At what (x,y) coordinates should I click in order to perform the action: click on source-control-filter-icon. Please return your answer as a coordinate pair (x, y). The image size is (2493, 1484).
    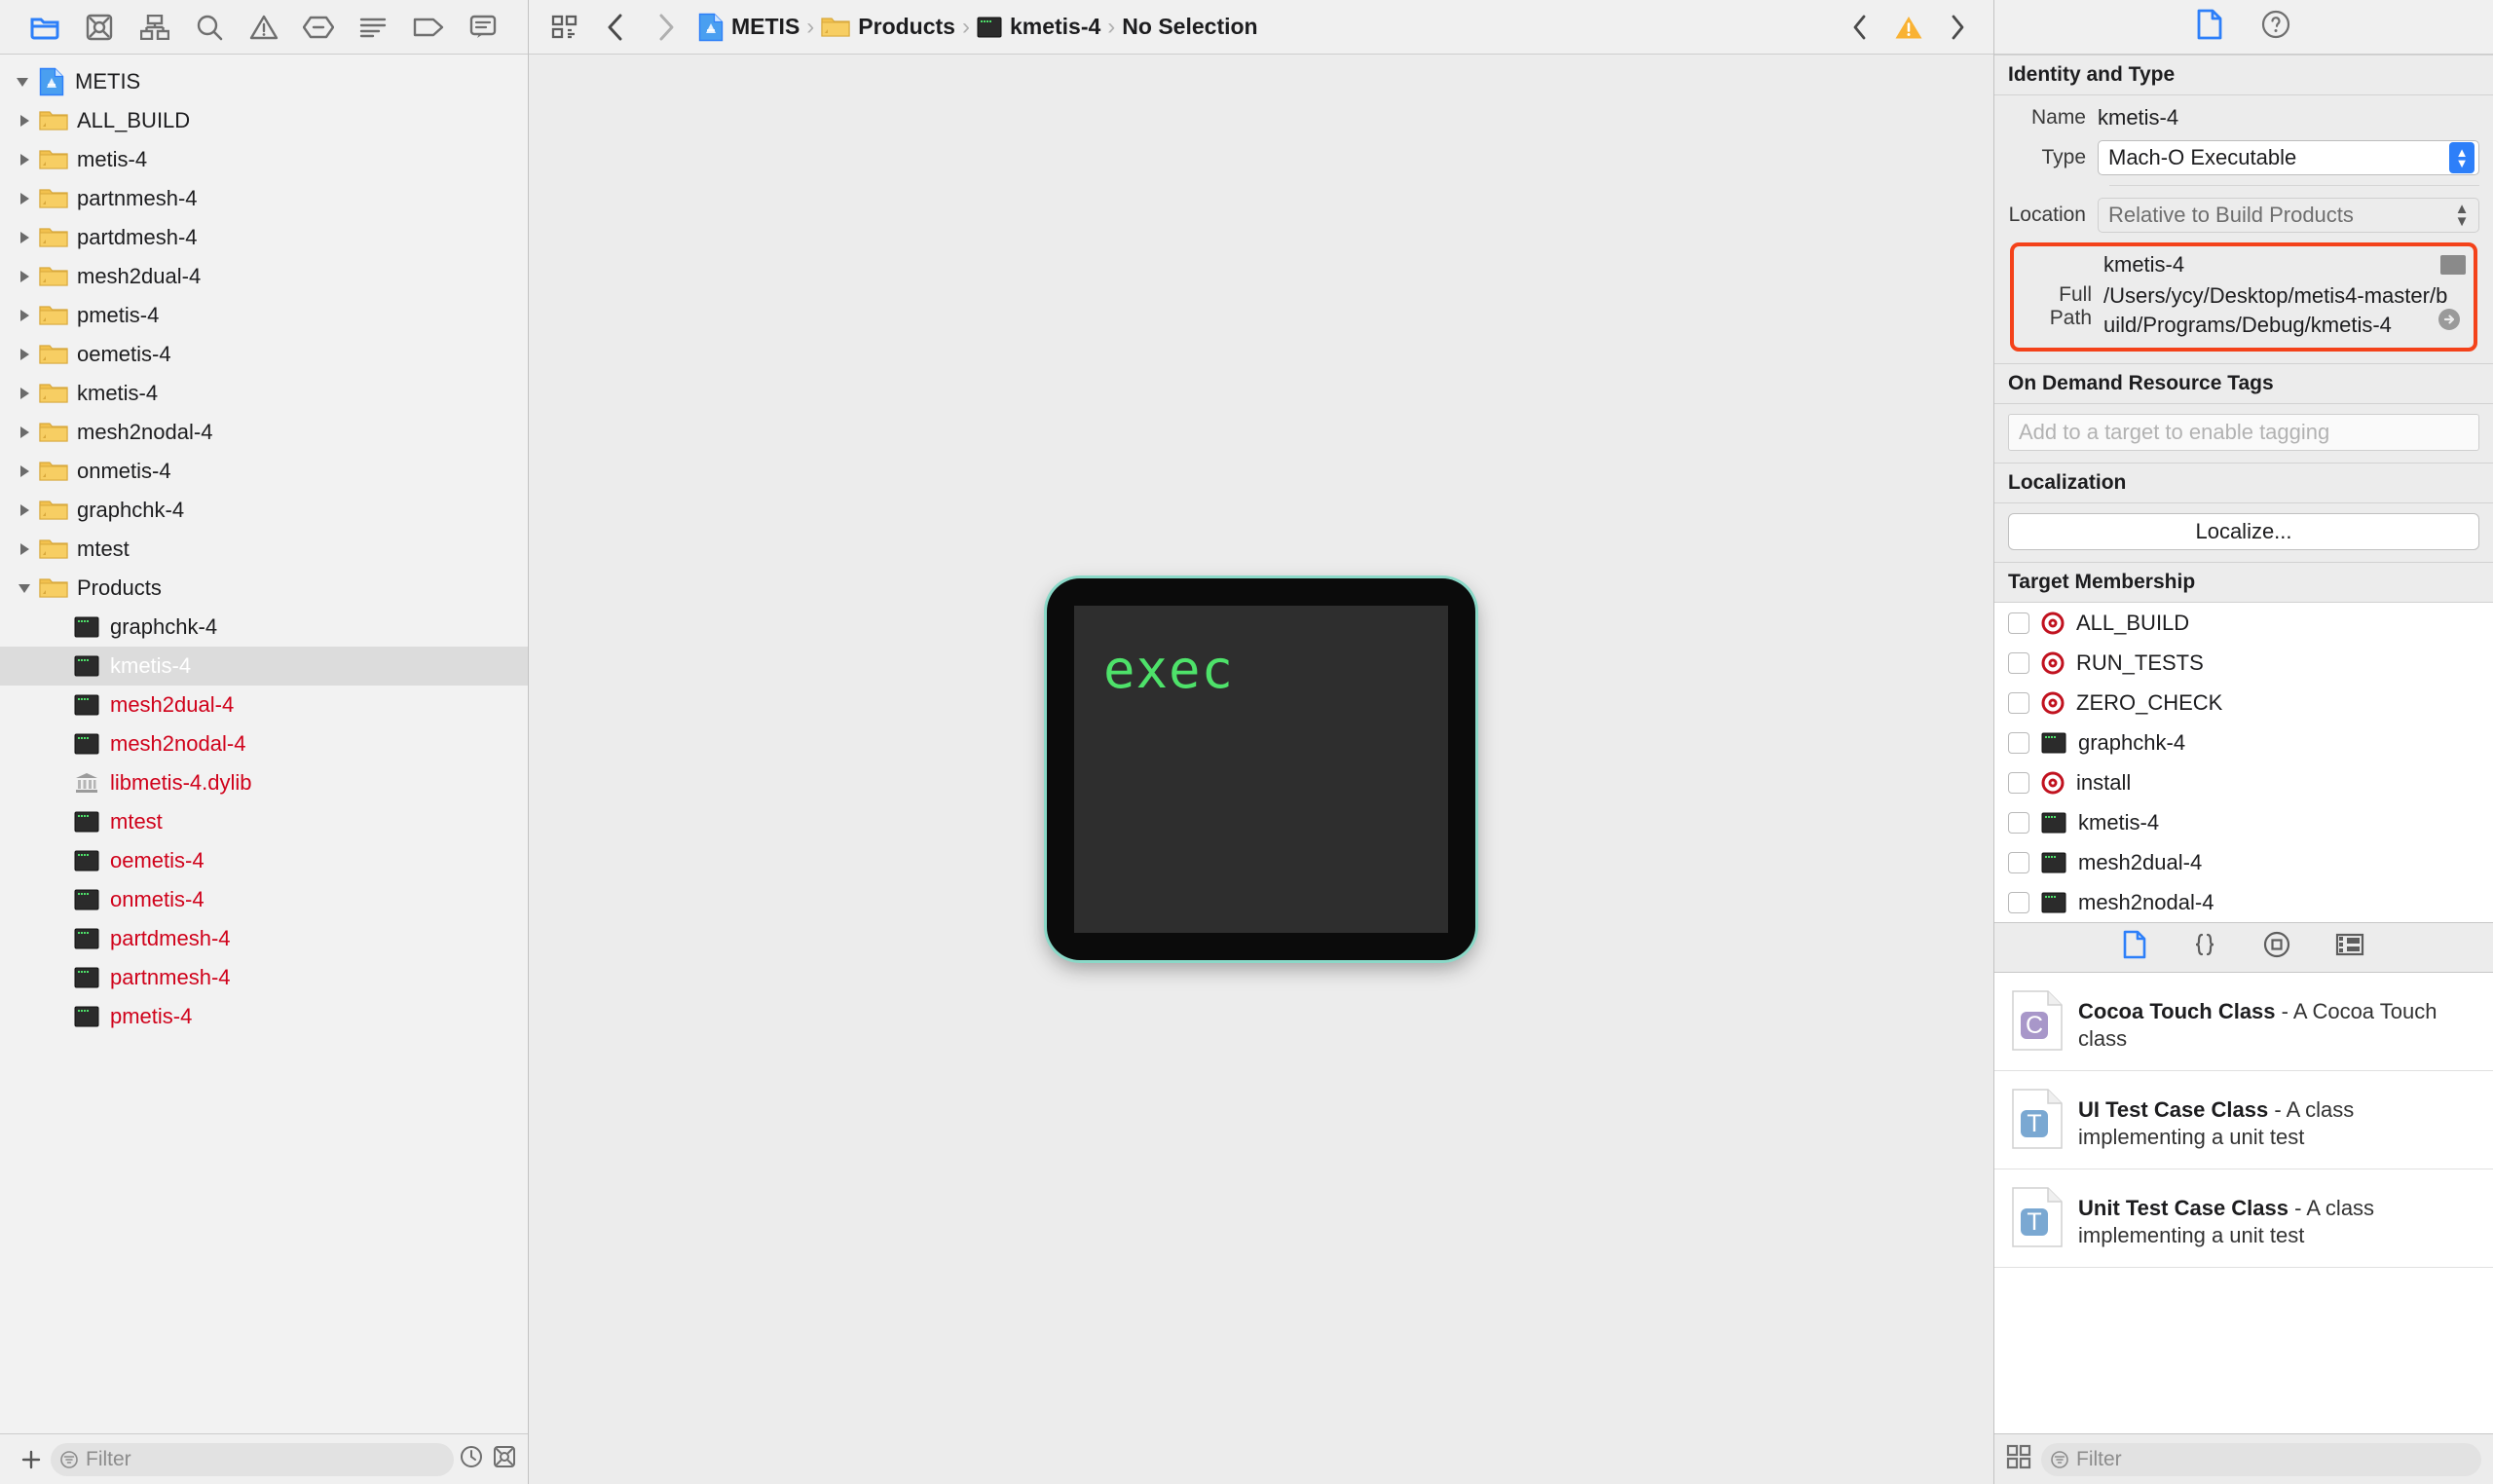
    Looking at the image, I should click on (505, 1459).